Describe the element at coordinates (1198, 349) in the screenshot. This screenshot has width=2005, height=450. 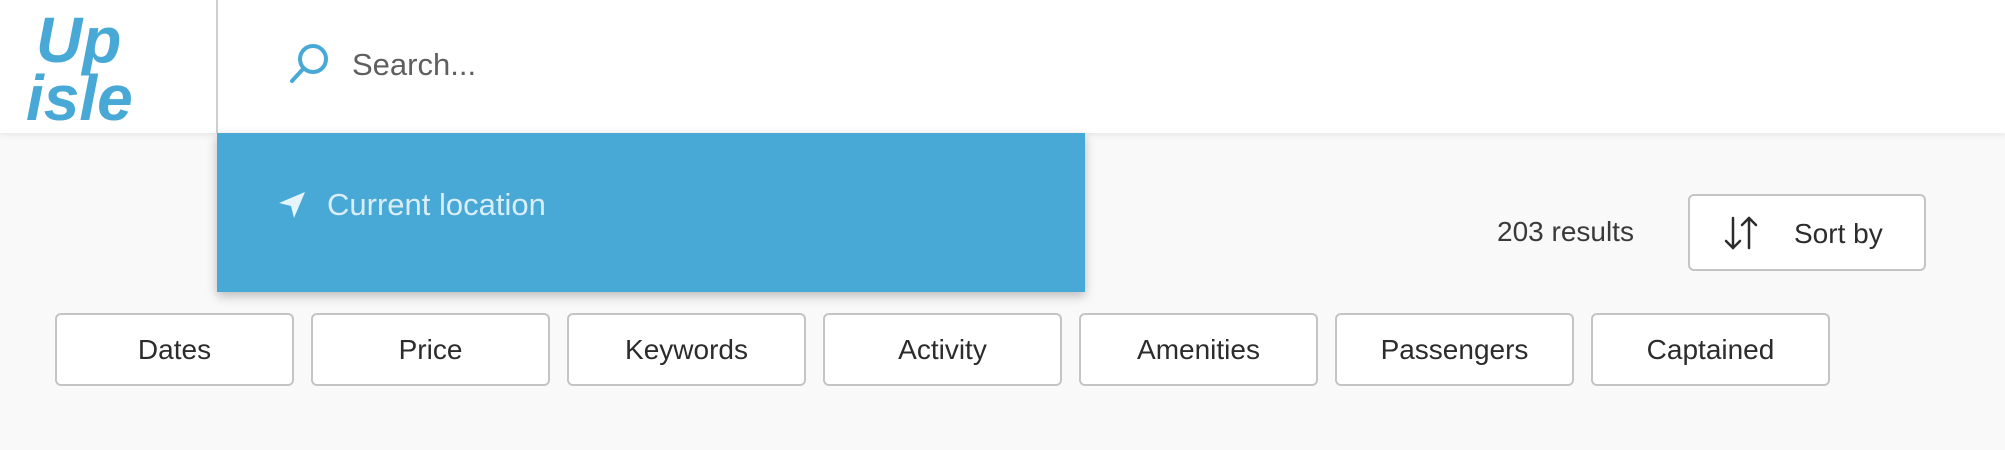
I see `filter-amenities: Amenities` at that location.